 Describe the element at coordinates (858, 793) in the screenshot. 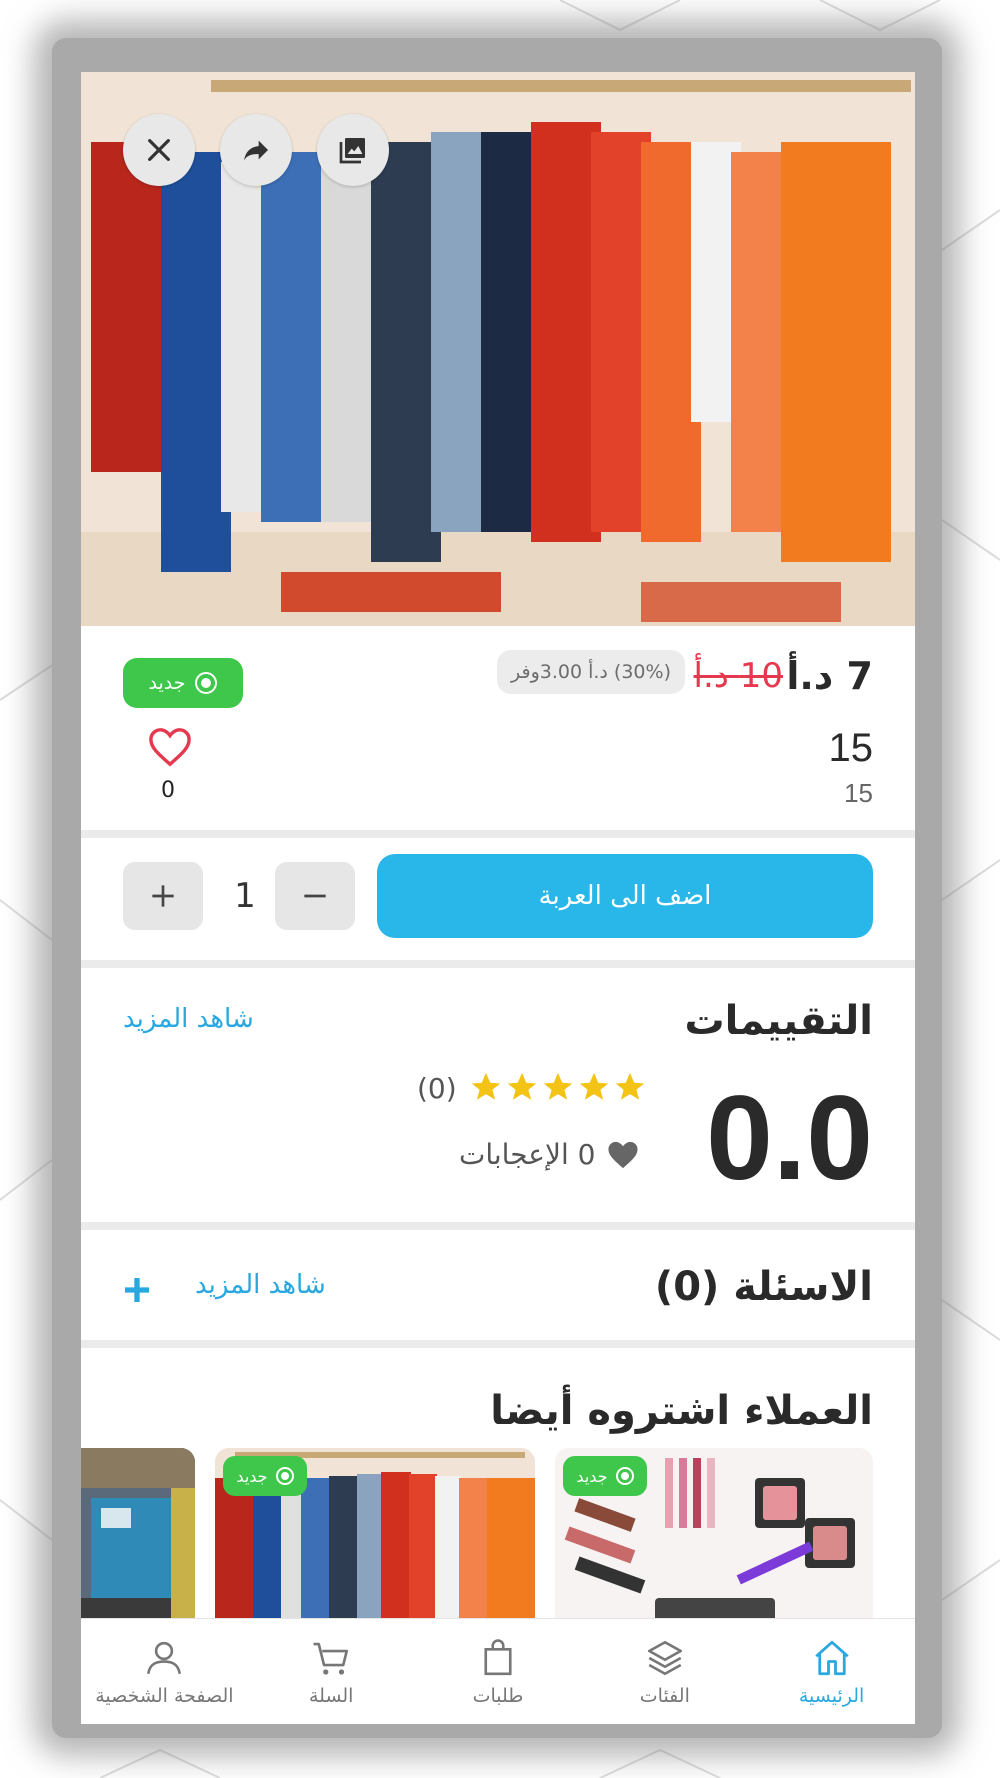

I see `product-subtitle: 15` at that location.